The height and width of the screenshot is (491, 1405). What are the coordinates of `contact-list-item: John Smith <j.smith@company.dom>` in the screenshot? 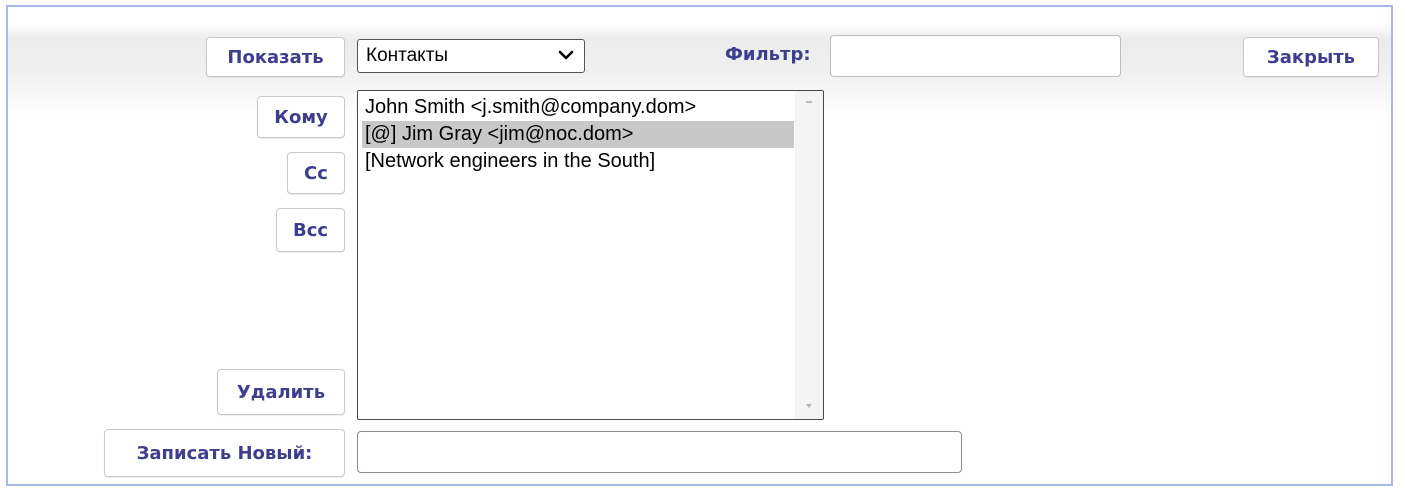 It's located at (578, 107).